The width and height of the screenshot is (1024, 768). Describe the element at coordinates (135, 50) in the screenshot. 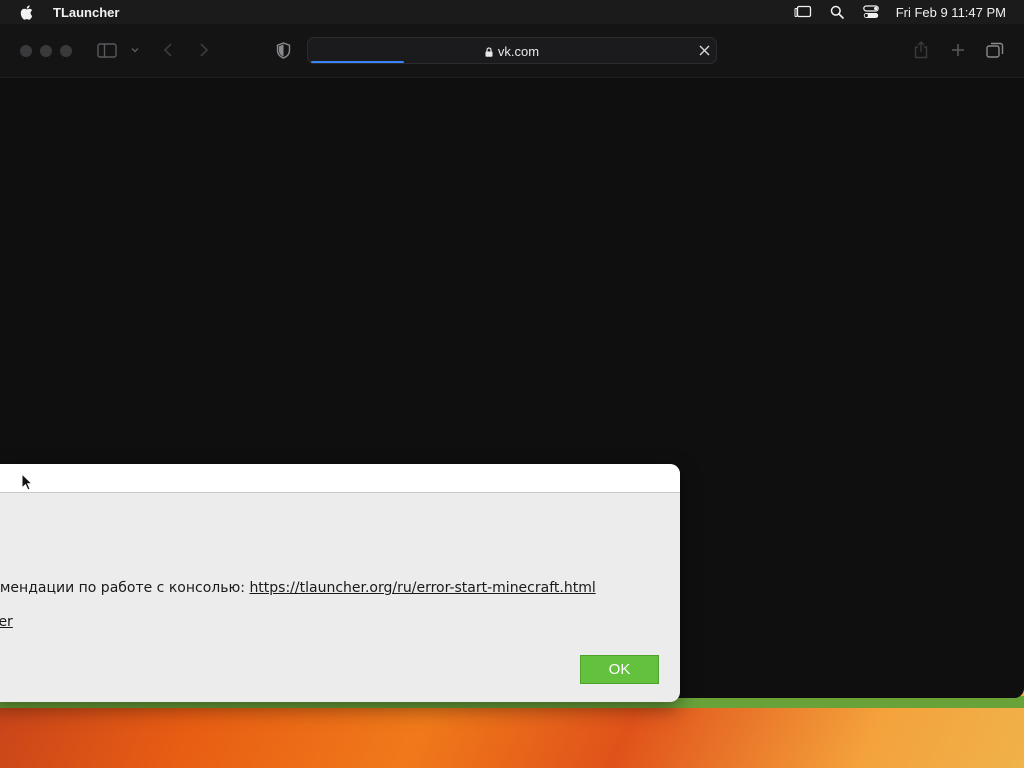

I see `chevron-down-icon` at that location.